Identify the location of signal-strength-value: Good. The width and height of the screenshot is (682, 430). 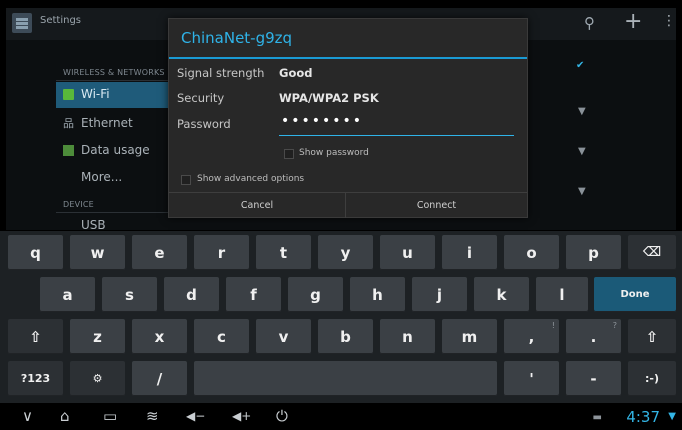
(296, 73).